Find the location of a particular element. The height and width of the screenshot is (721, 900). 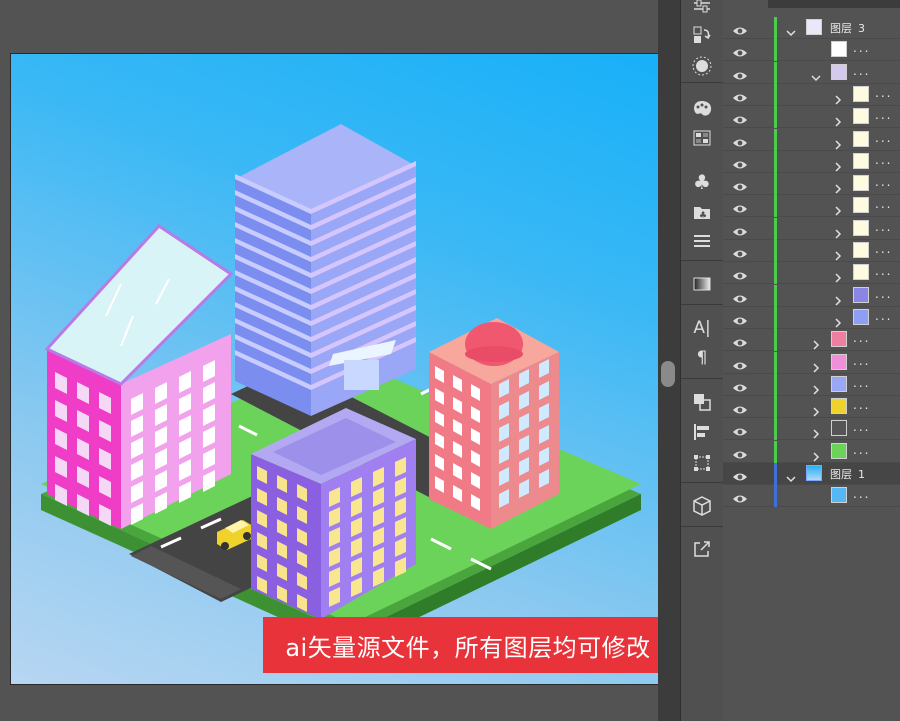

club-icon: ♣ is located at coordinates (702, 182).